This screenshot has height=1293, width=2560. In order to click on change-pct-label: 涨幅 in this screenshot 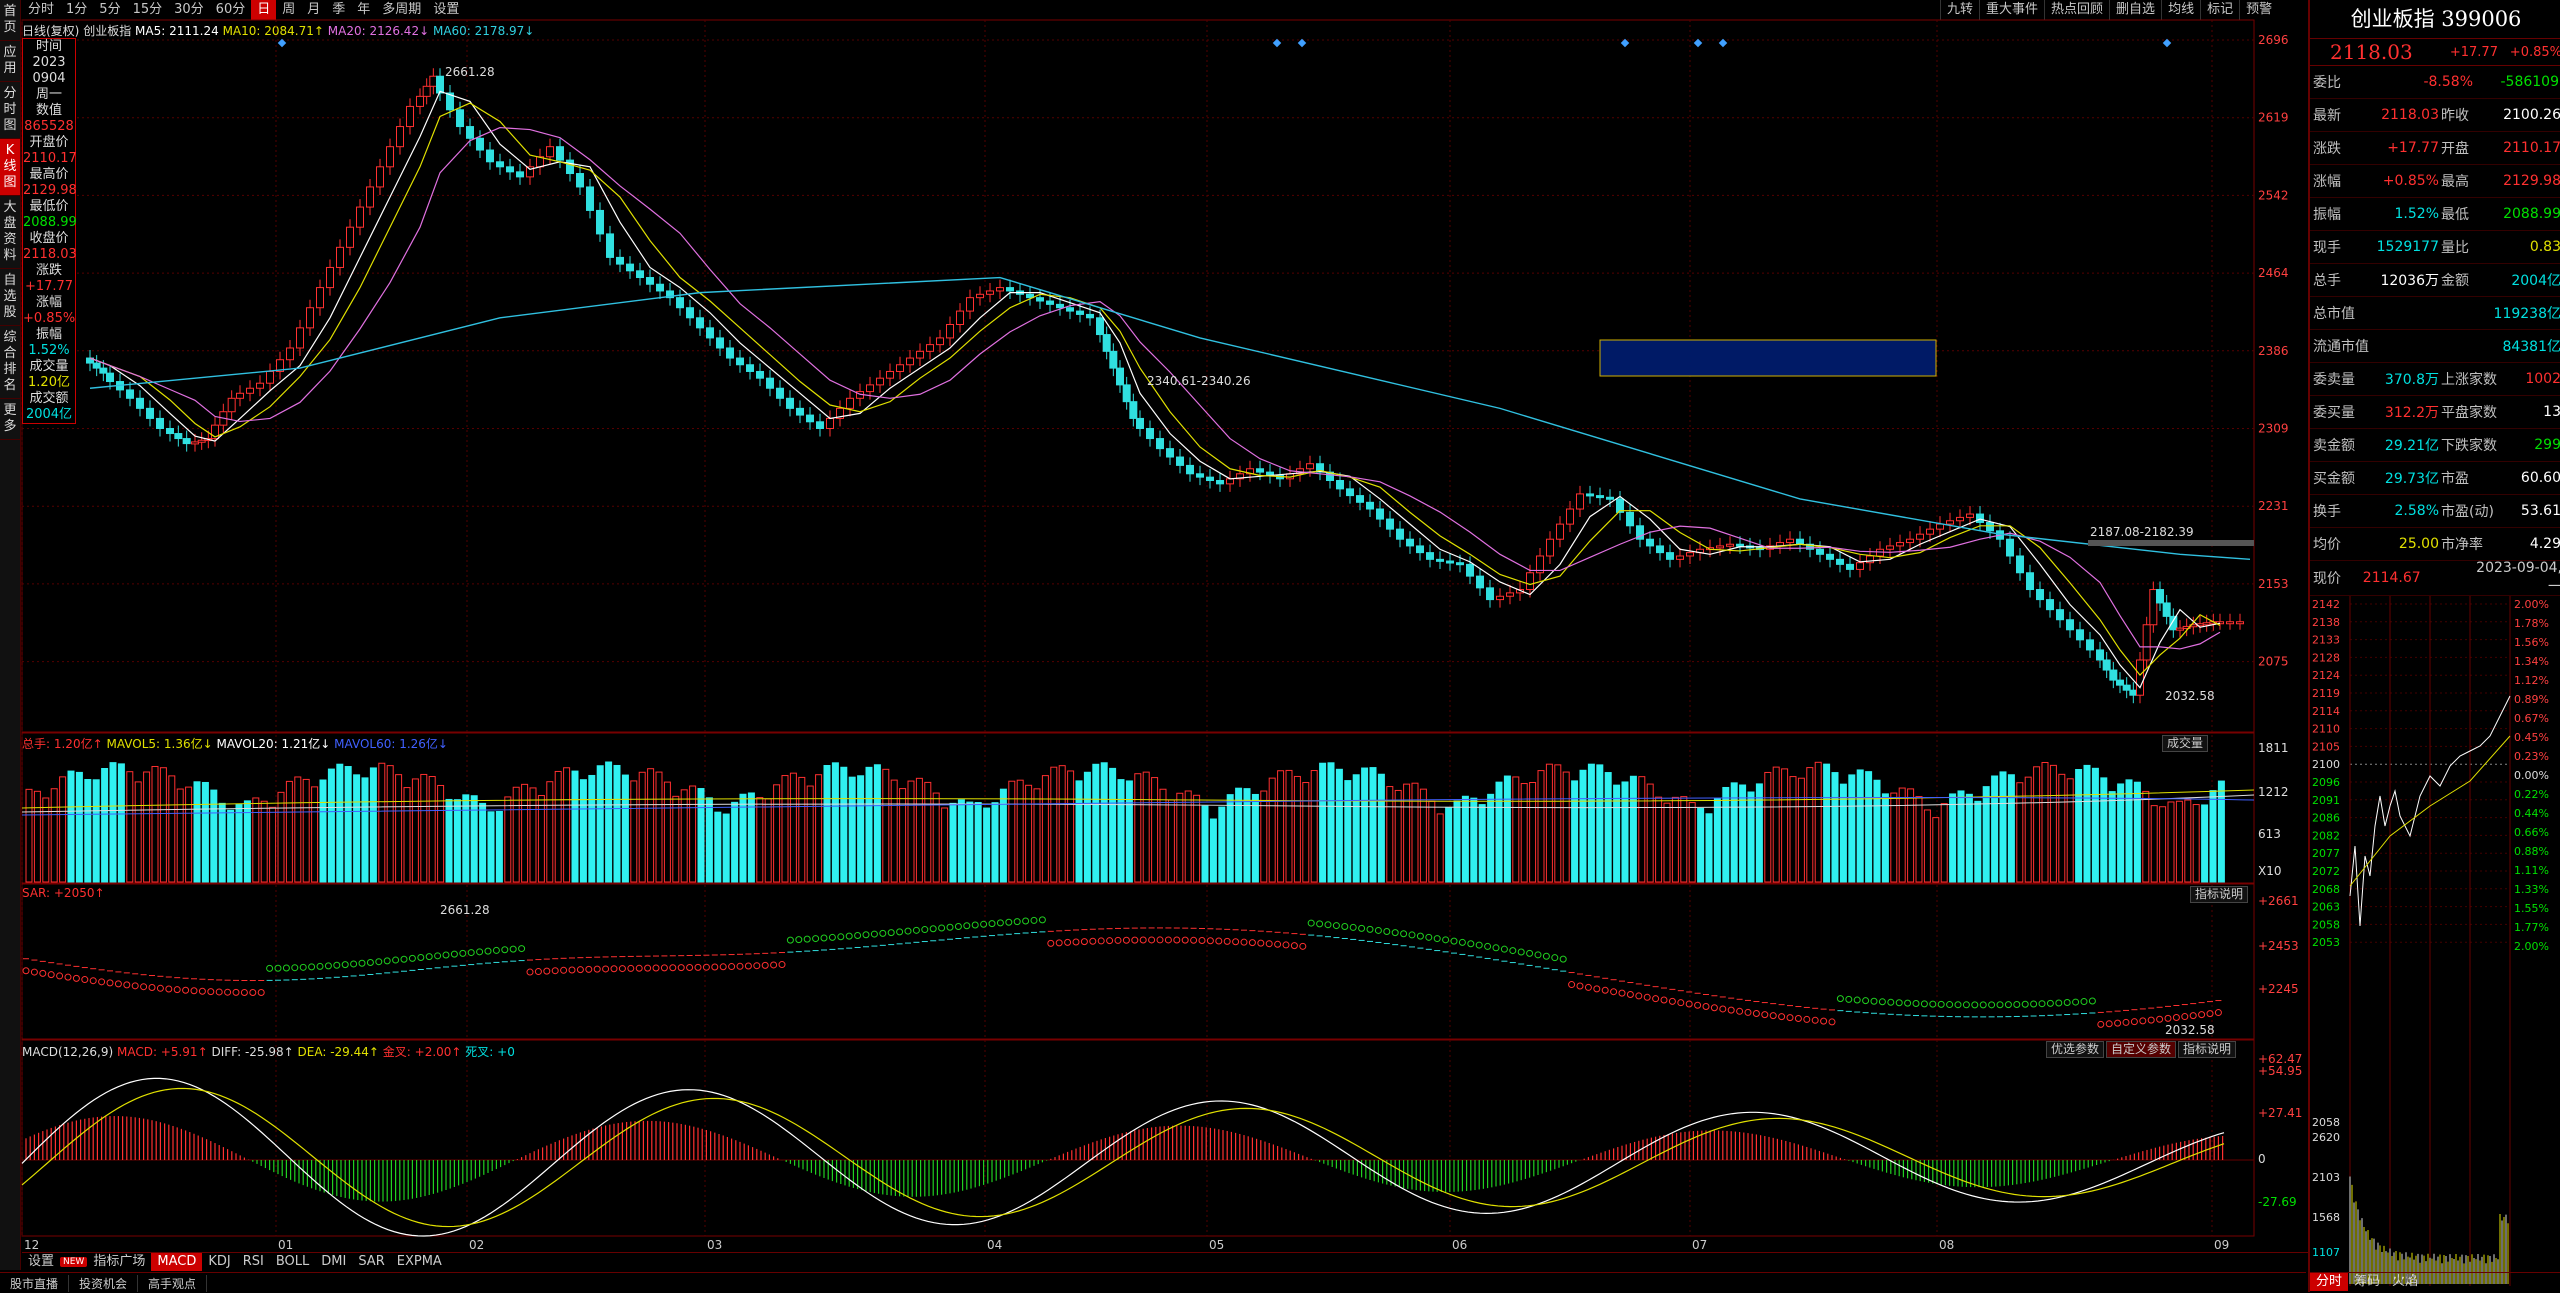, I will do `click(48, 302)`.